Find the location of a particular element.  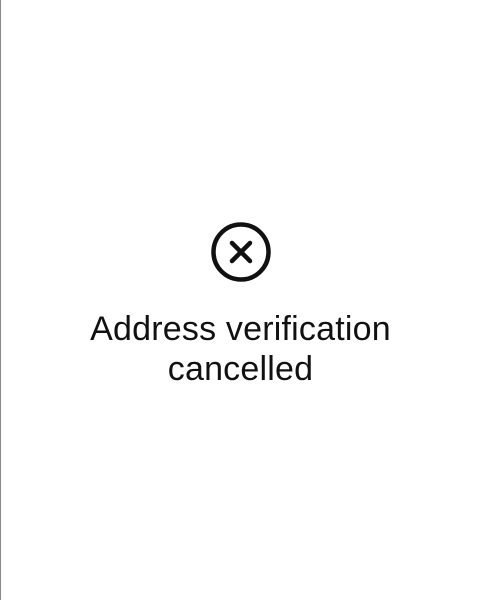

cancel-circle-icon is located at coordinates (240, 252).